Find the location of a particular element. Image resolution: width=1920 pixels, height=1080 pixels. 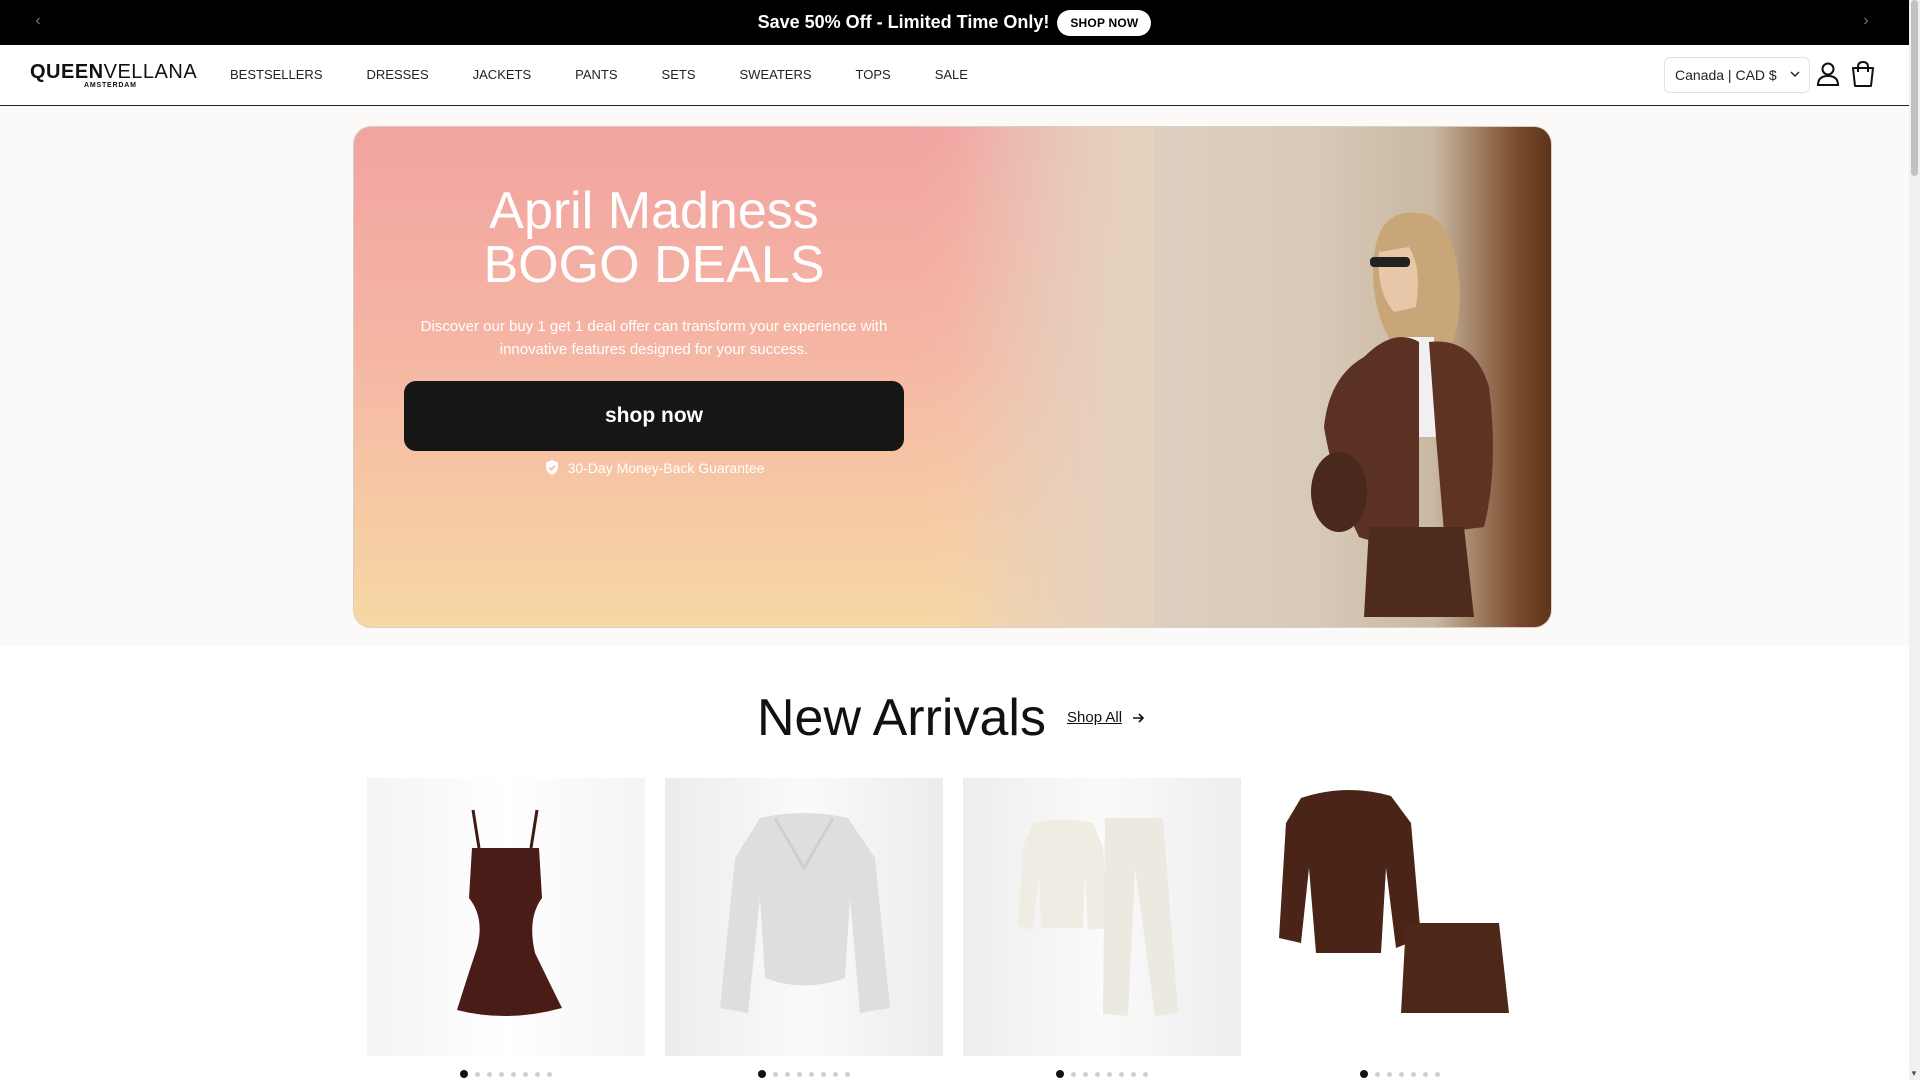

announcement-shop-now-button: SHOP NOW is located at coordinates (1104, 22).